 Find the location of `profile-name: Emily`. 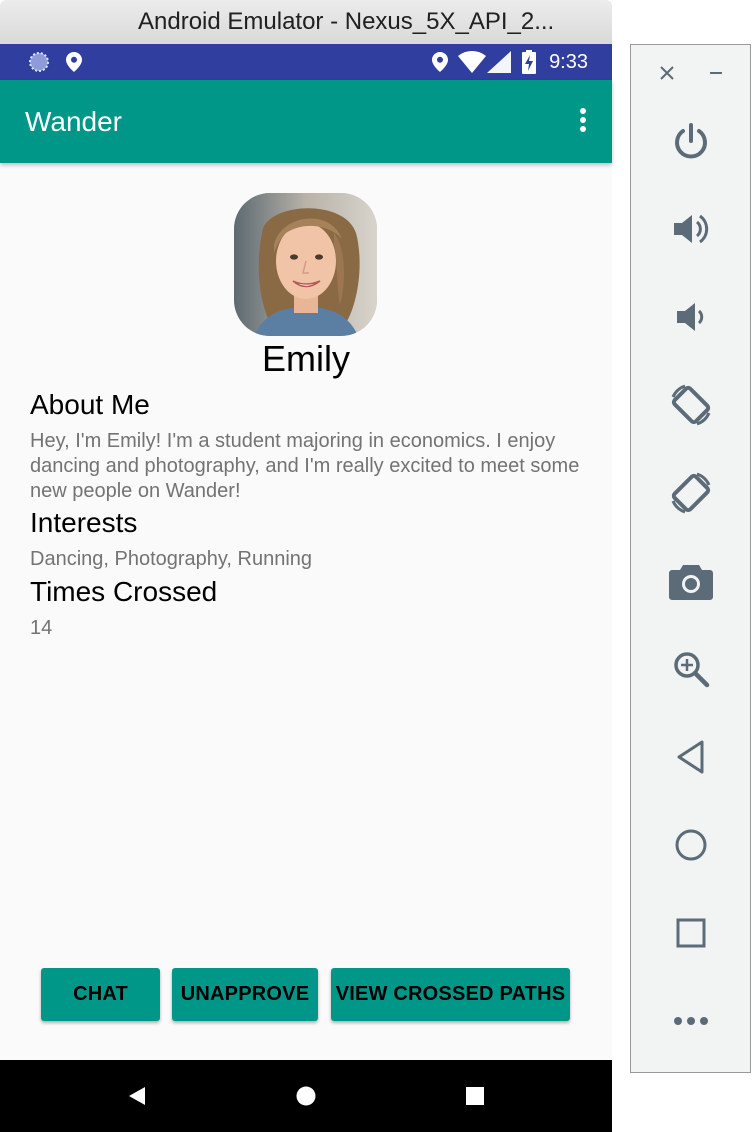

profile-name: Emily is located at coordinates (306, 358).